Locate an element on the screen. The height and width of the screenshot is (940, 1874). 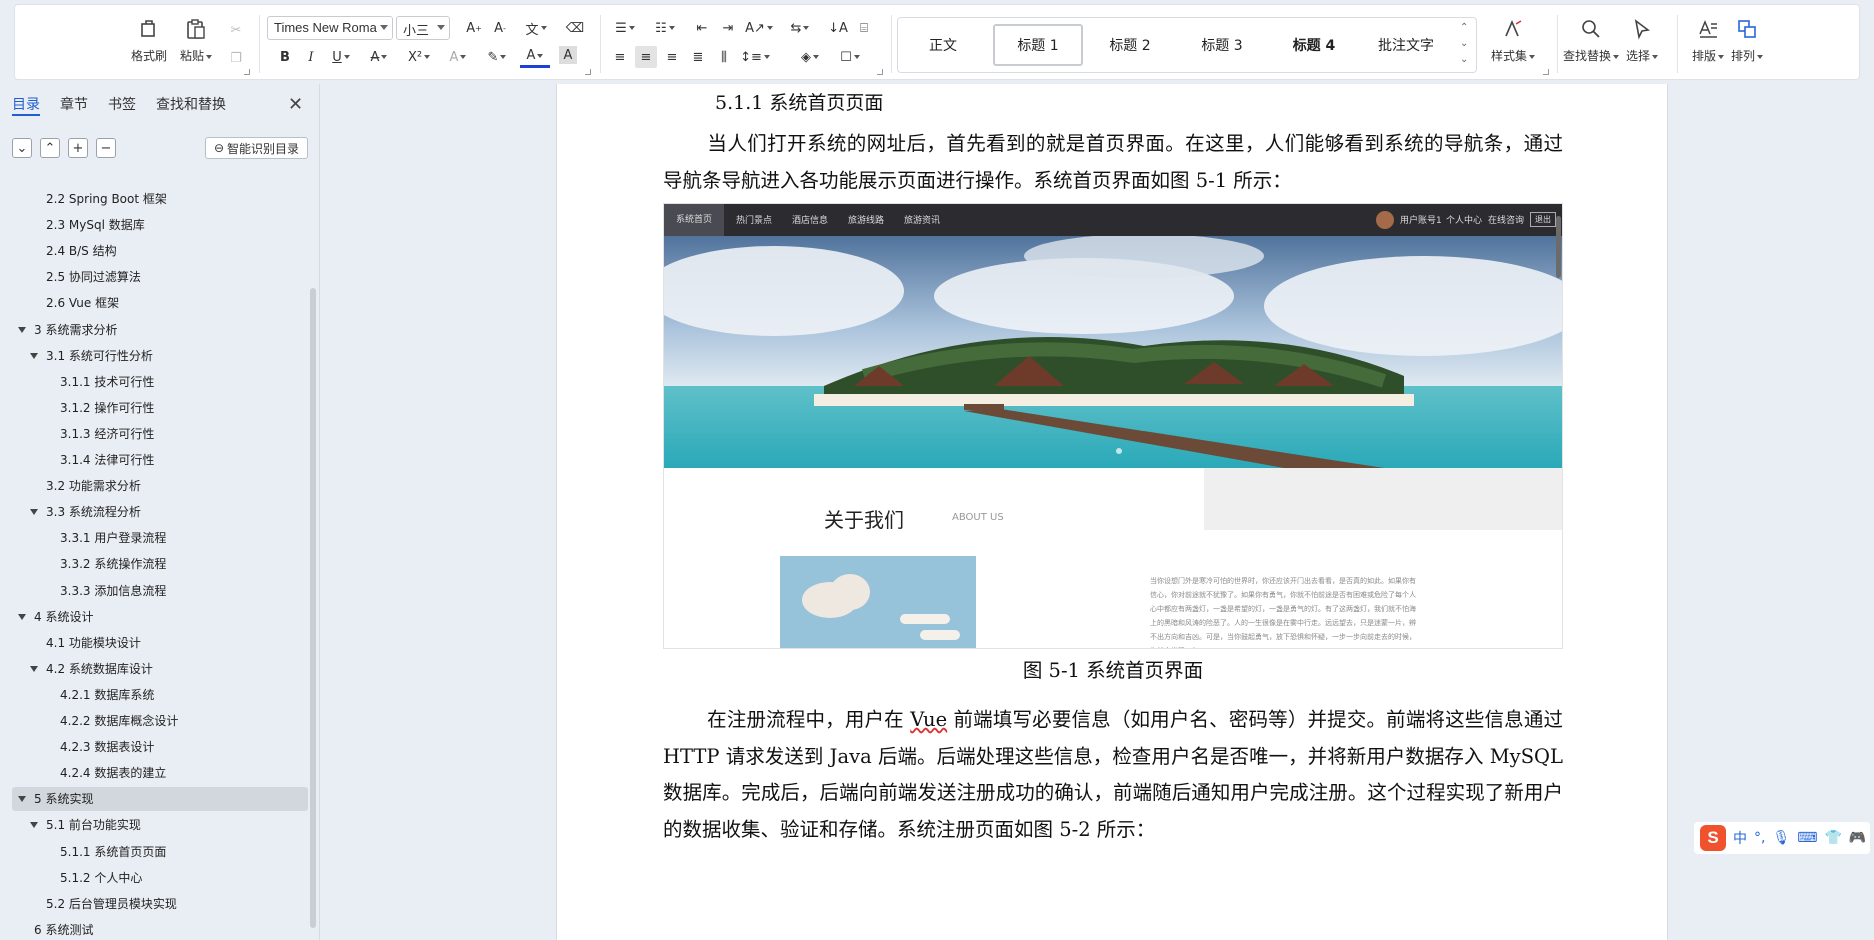
toc-item: 3 系统需求分析 is located at coordinates (160, 330).